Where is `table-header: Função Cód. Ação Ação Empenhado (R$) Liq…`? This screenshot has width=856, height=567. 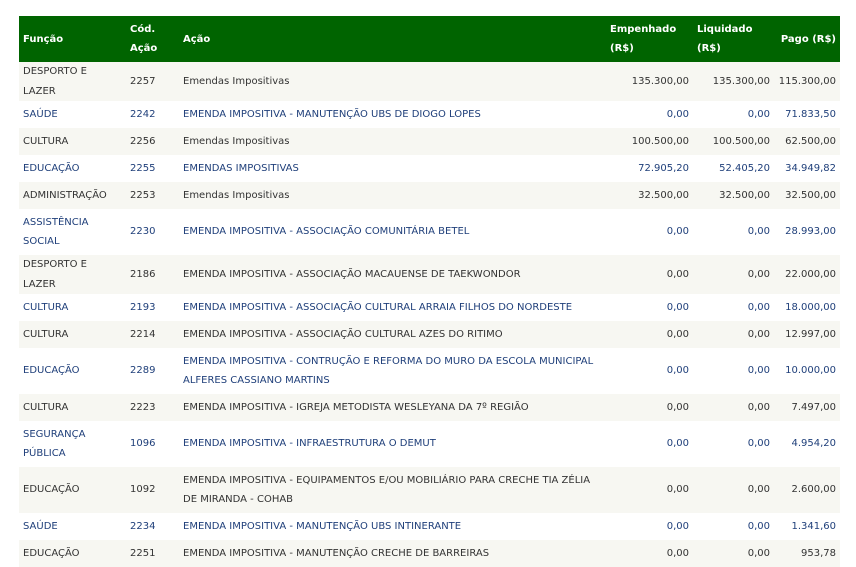 table-header: Função Cód. Ação Ação Empenhado (R$) Liq… is located at coordinates (429, 39).